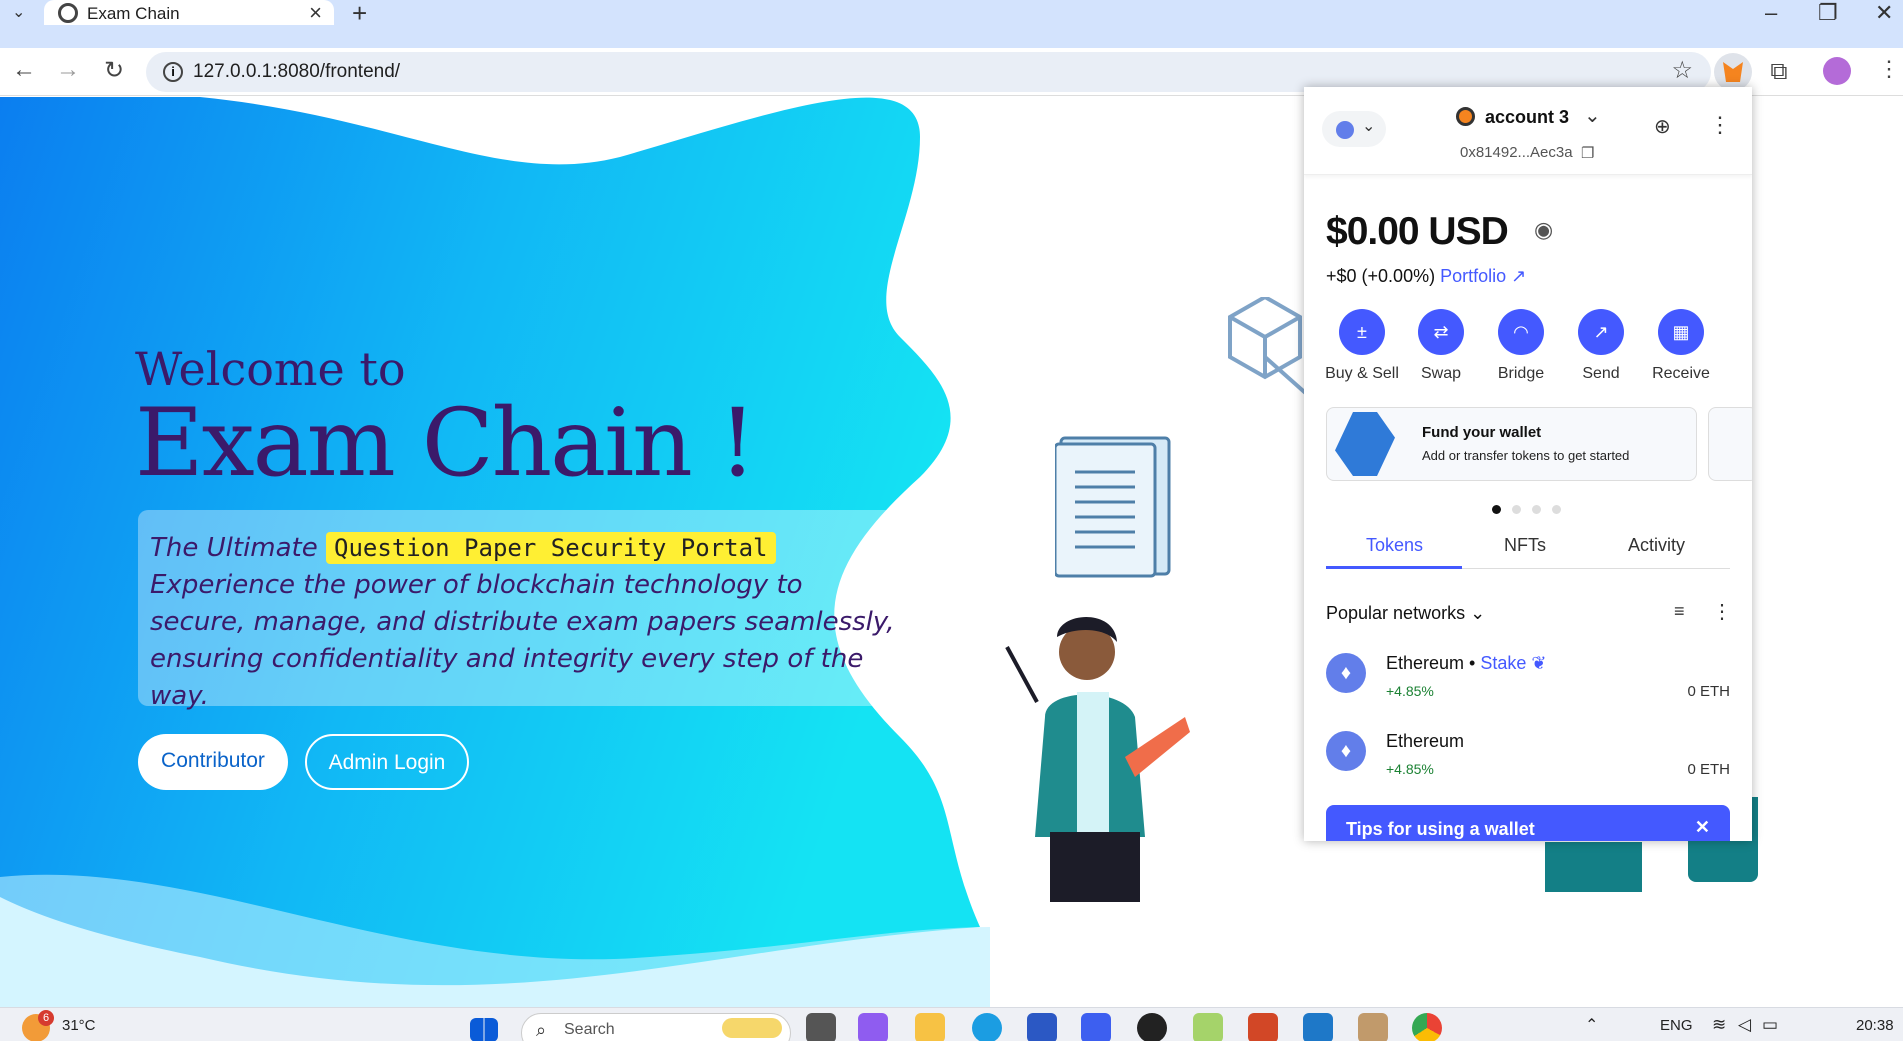  What do you see at coordinates (1440, 829) in the screenshot?
I see `tips-title: Tips for using a wallet` at bounding box center [1440, 829].